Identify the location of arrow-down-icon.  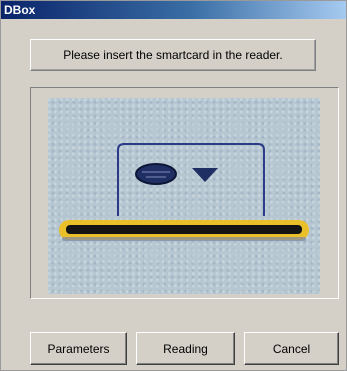
(205, 175).